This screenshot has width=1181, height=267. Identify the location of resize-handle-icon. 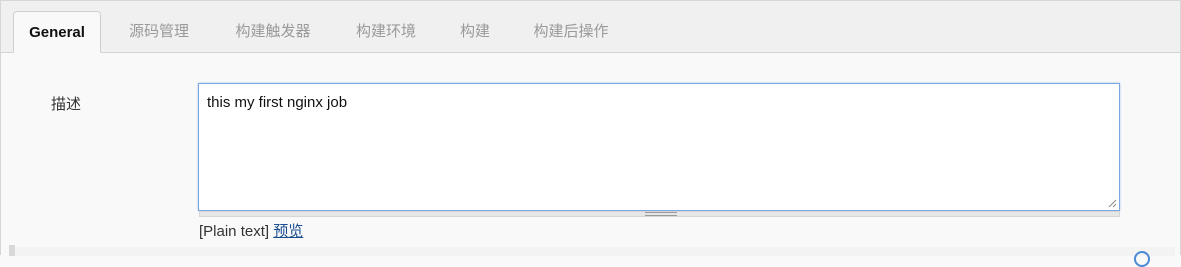
(1112, 203).